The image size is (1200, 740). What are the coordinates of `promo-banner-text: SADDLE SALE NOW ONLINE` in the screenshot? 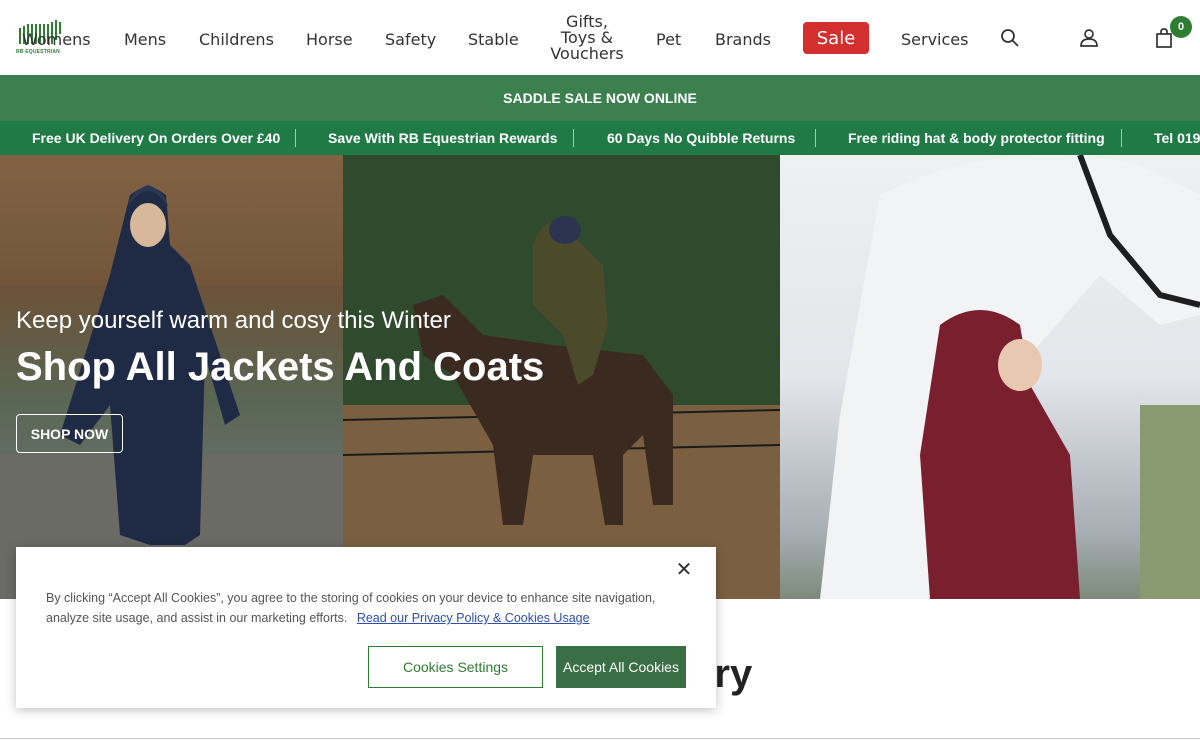 It's located at (600, 98).